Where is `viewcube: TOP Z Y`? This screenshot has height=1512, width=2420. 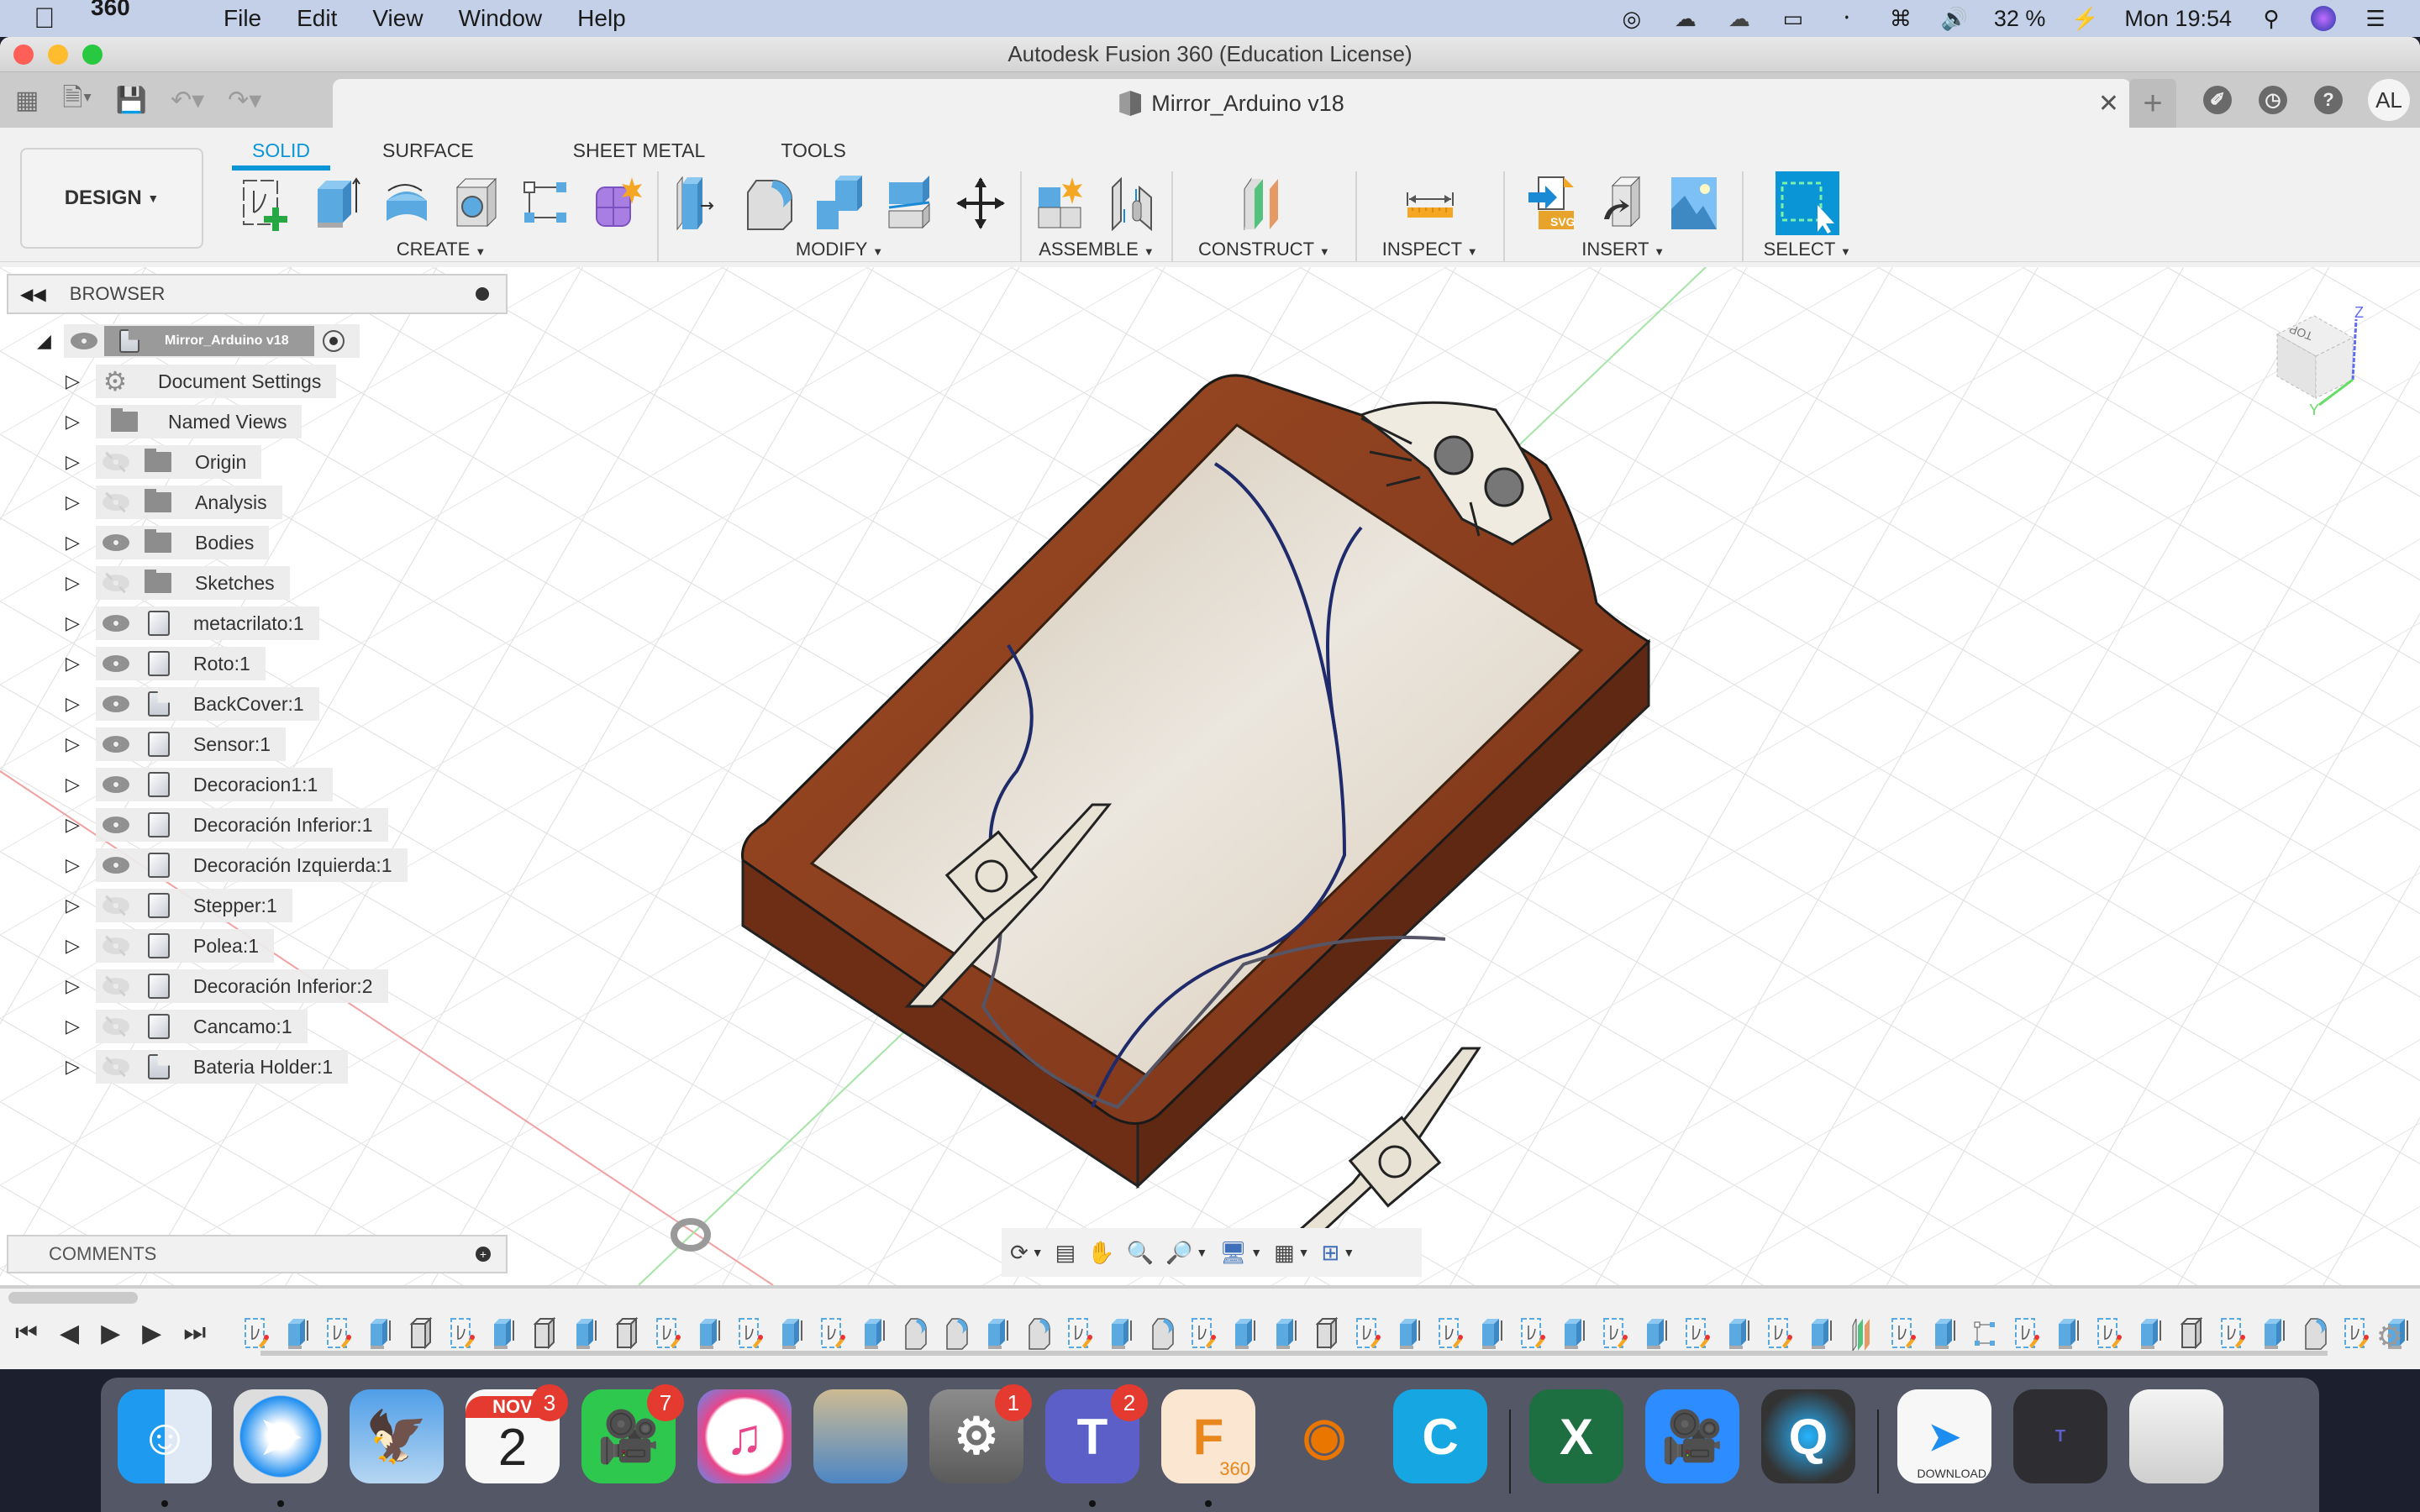 viewcube: TOP Z Y is located at coordinates (2315, 359).